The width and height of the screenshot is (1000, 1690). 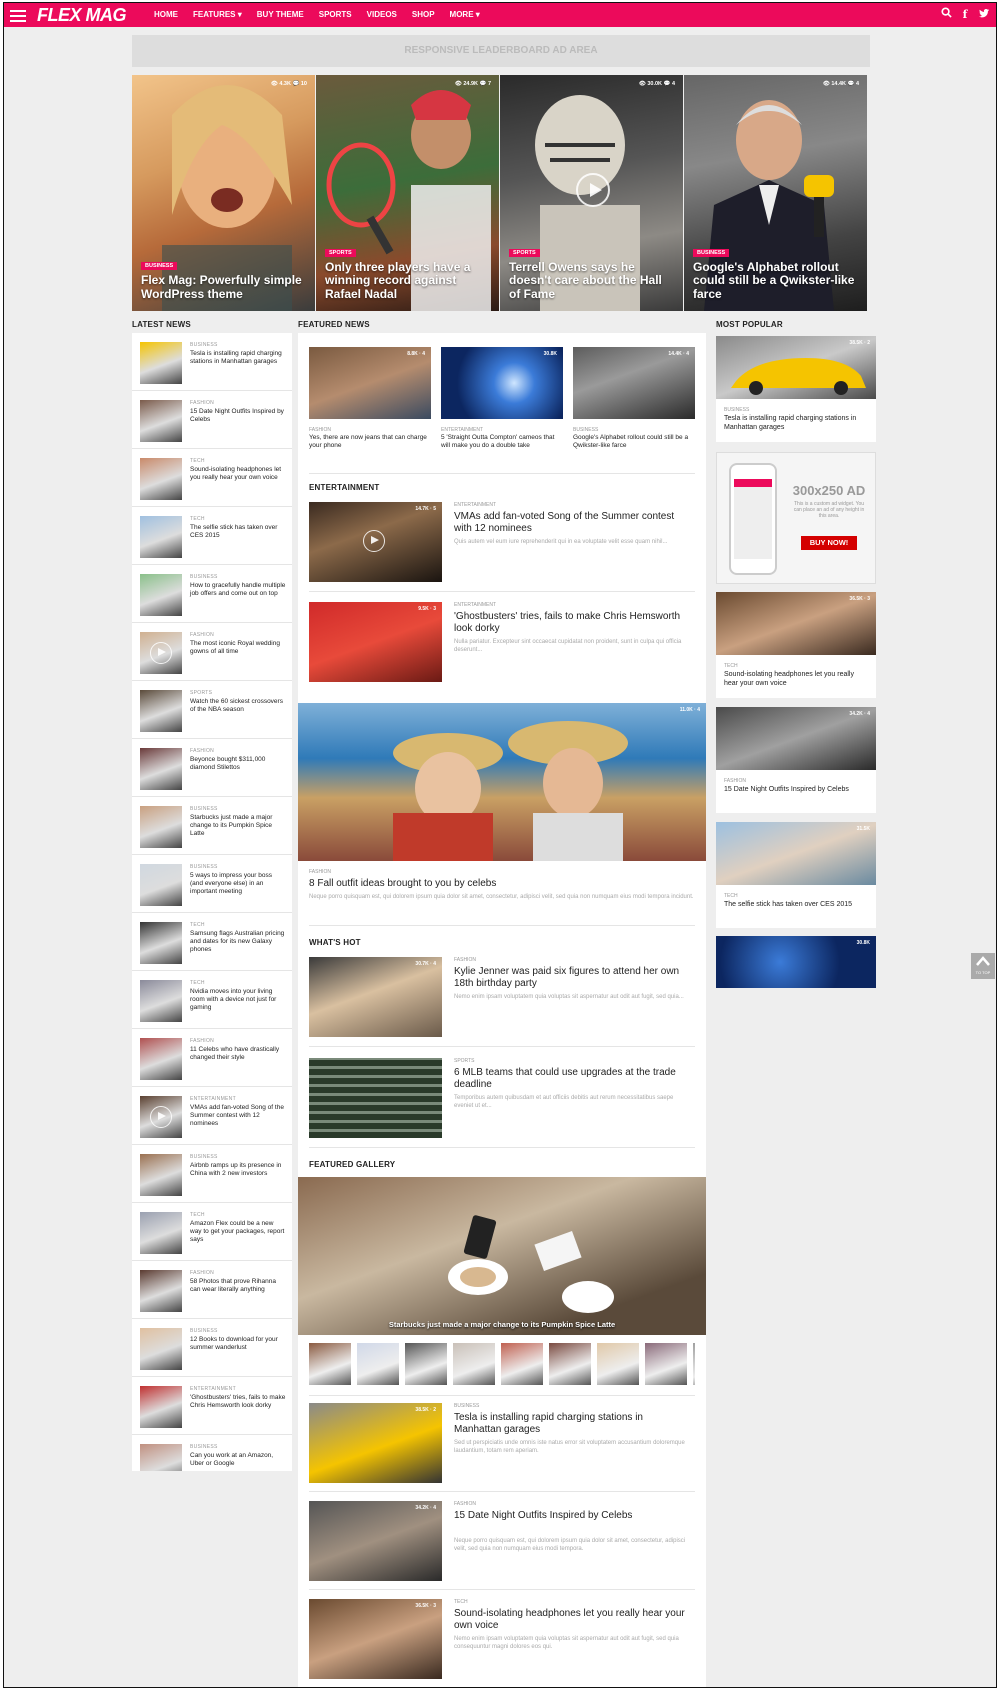 What do you see at coordinates (501, 51) in the screenshot?
I see `leaderboard-ad: RESPONSIVE LEADERBOARD AD AREA` at bounding box center [501, 51].